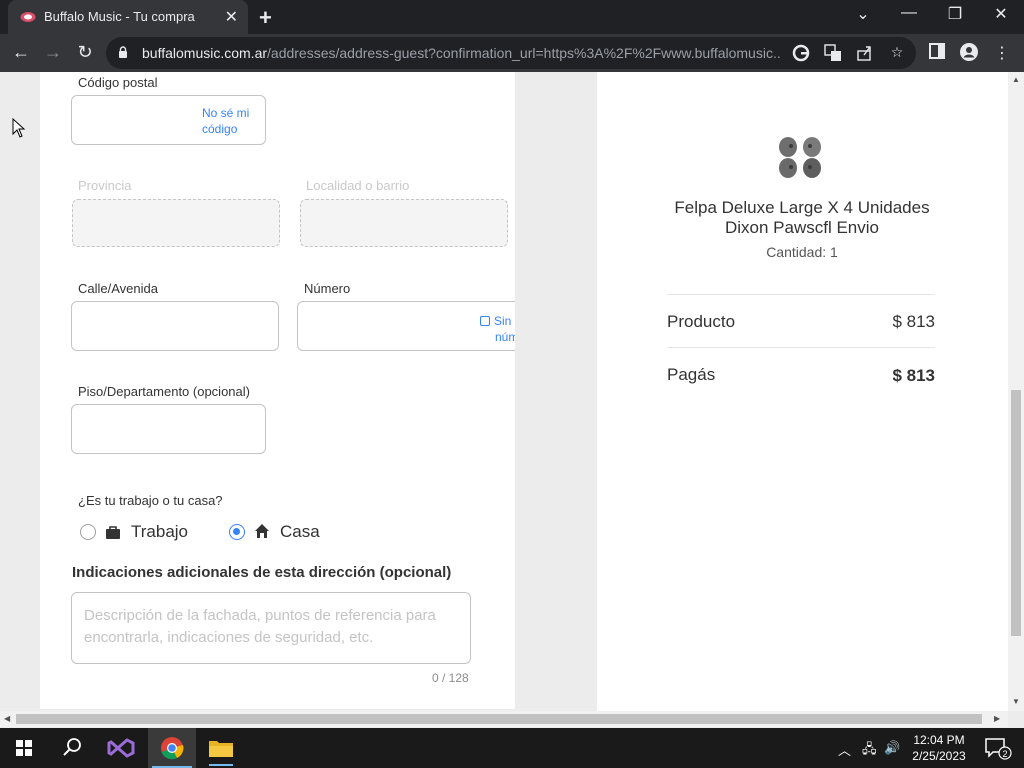  What do you see at coordinates (119, 16) in the screenshot?
I see `tab-title: Buffalo Music - Tu compra` at bounding box center [119, 16].